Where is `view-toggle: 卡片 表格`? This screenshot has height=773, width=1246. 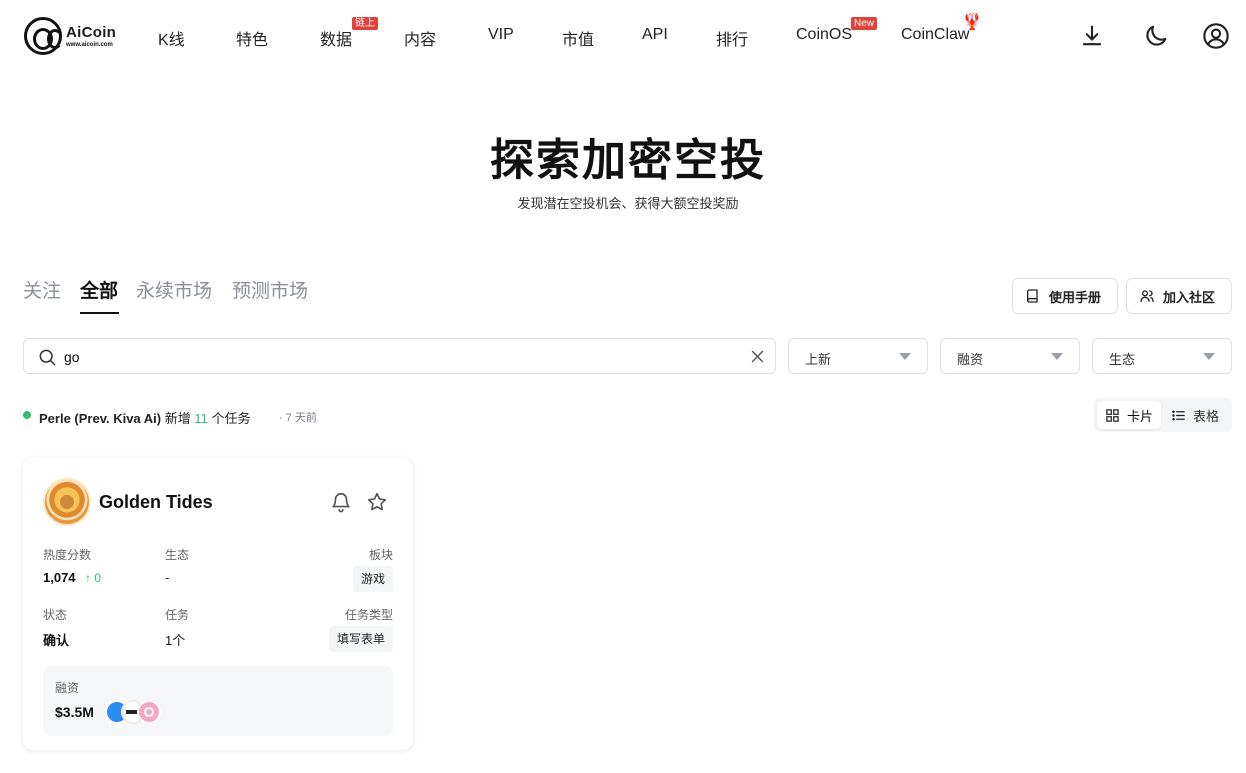
view-toggle: 卡片 表格 is located at coordinates (1163, 415).